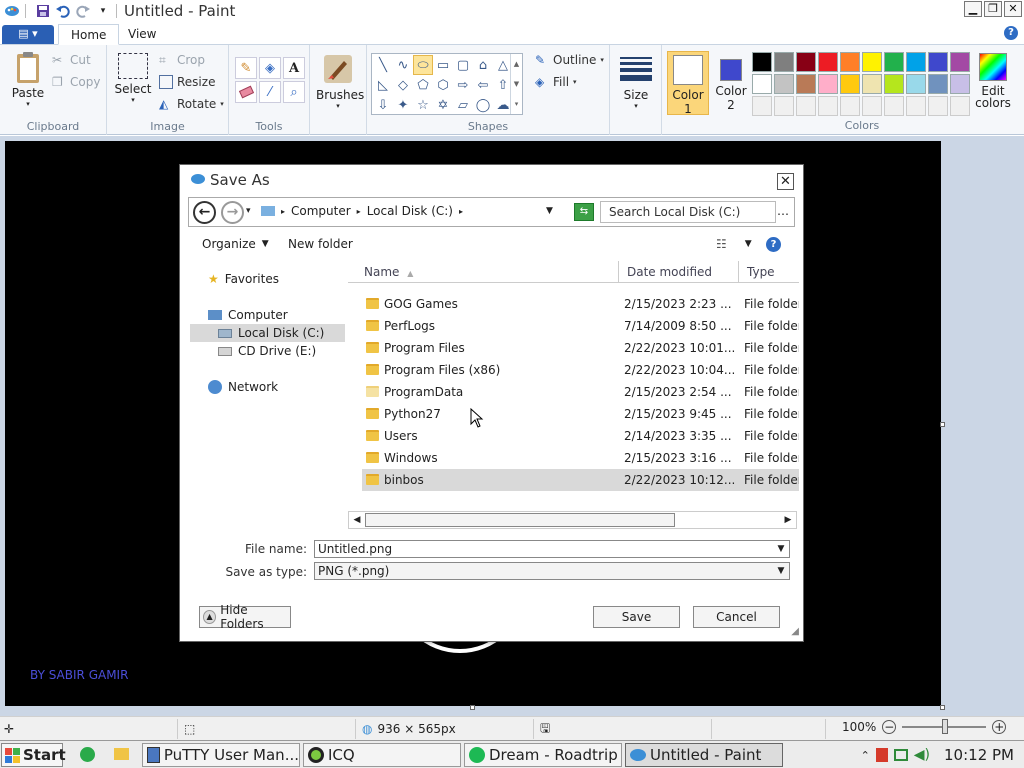 Image resolution: width=1024 pixels, height=768 pixels. I want to click on recent-locations-icon: ▾, so click(248, 211).